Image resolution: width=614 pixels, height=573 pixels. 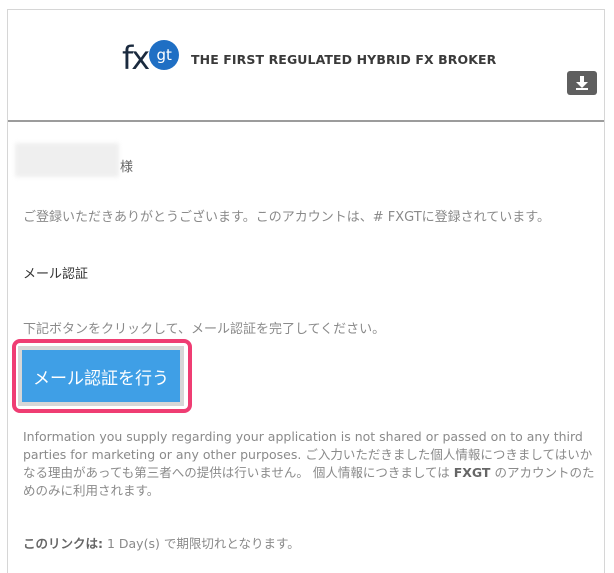 I want to click on mail-verify-heading: メール認証, so click(x=56, y=274).